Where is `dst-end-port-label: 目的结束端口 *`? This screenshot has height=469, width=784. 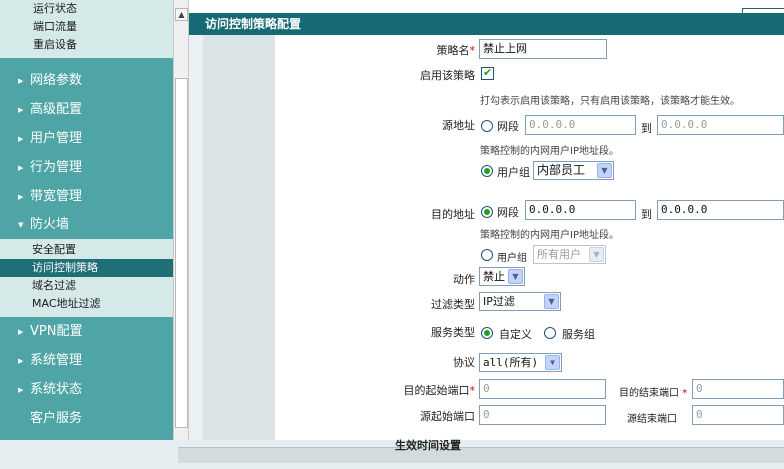 dst-end-port-label: 目的结束端口 * is located at coordinates (653, 391).